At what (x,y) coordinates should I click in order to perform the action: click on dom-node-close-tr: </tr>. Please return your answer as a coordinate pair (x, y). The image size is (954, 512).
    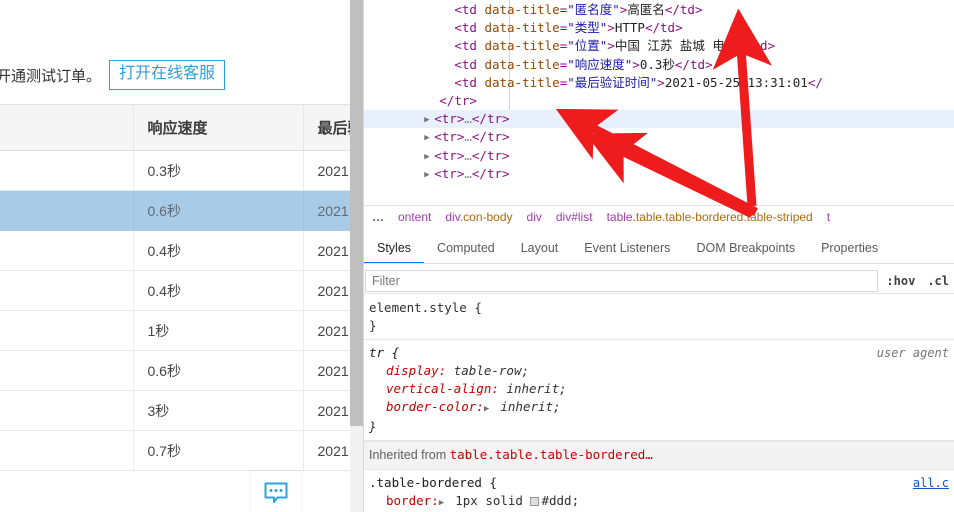
    Looking at the image, I should click on (659, 101).